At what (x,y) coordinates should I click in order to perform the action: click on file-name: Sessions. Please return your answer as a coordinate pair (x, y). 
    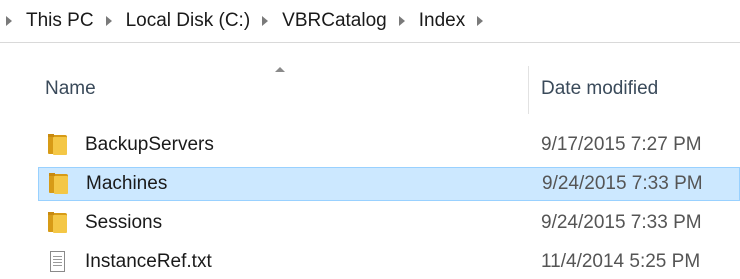
    Looking at the image, I should click on (124, 222).